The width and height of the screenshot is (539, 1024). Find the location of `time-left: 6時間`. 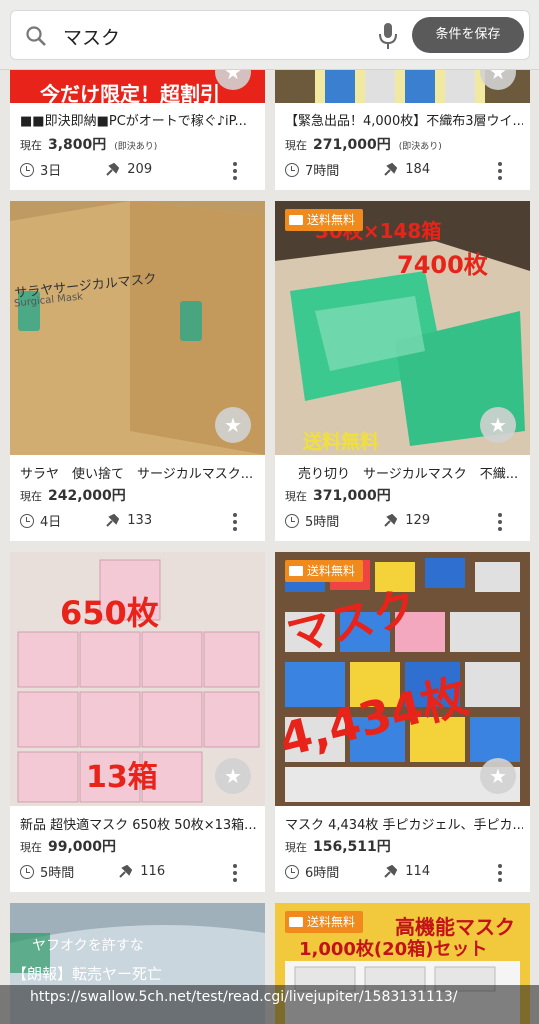

time-left: 6時間 is located at coordinates (322, 873).